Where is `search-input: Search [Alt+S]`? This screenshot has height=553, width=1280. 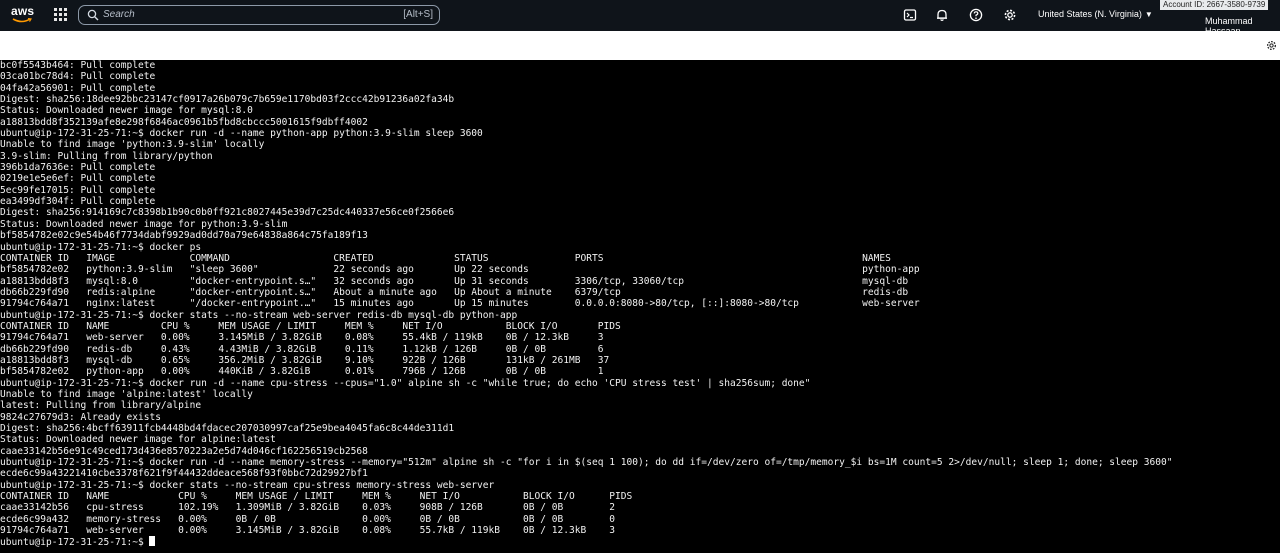
search-input: Search [Alt+S] is located at coordinates (259, 15).